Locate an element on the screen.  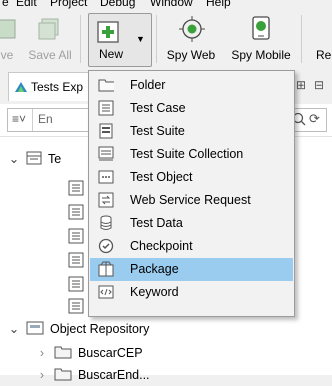
collapse-all-icon: ⊞ is located at coordinates (301, 85).